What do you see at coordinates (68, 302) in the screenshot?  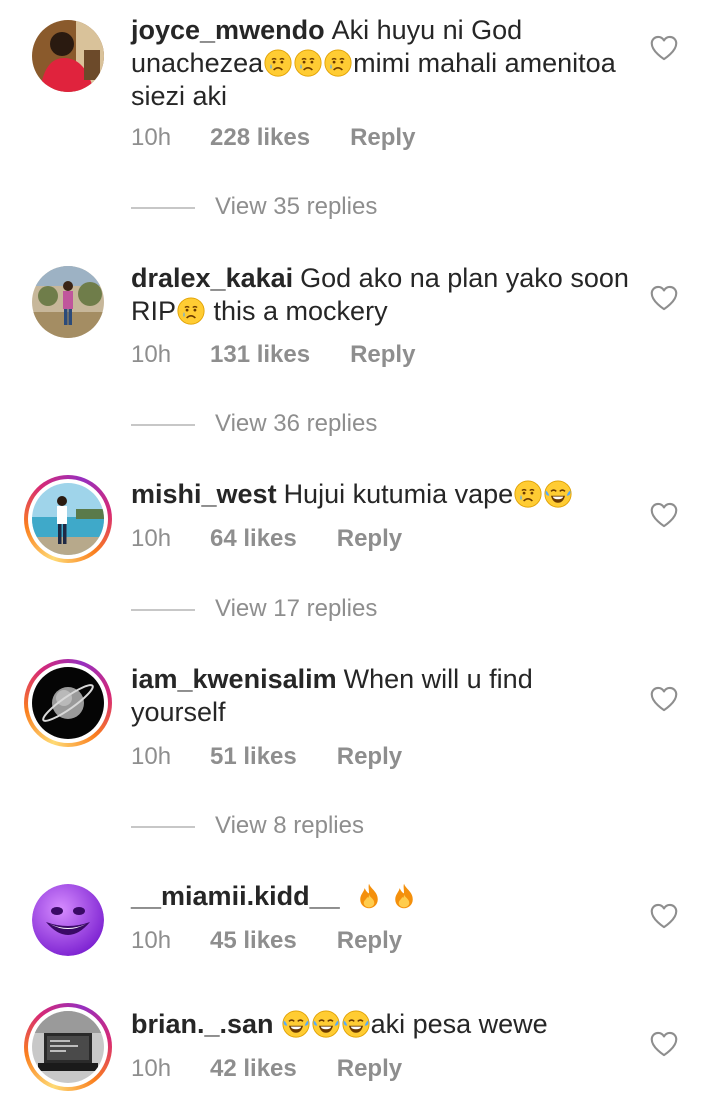 I see `outdoor-person-avatar-image` at bounding box center [68, 302].